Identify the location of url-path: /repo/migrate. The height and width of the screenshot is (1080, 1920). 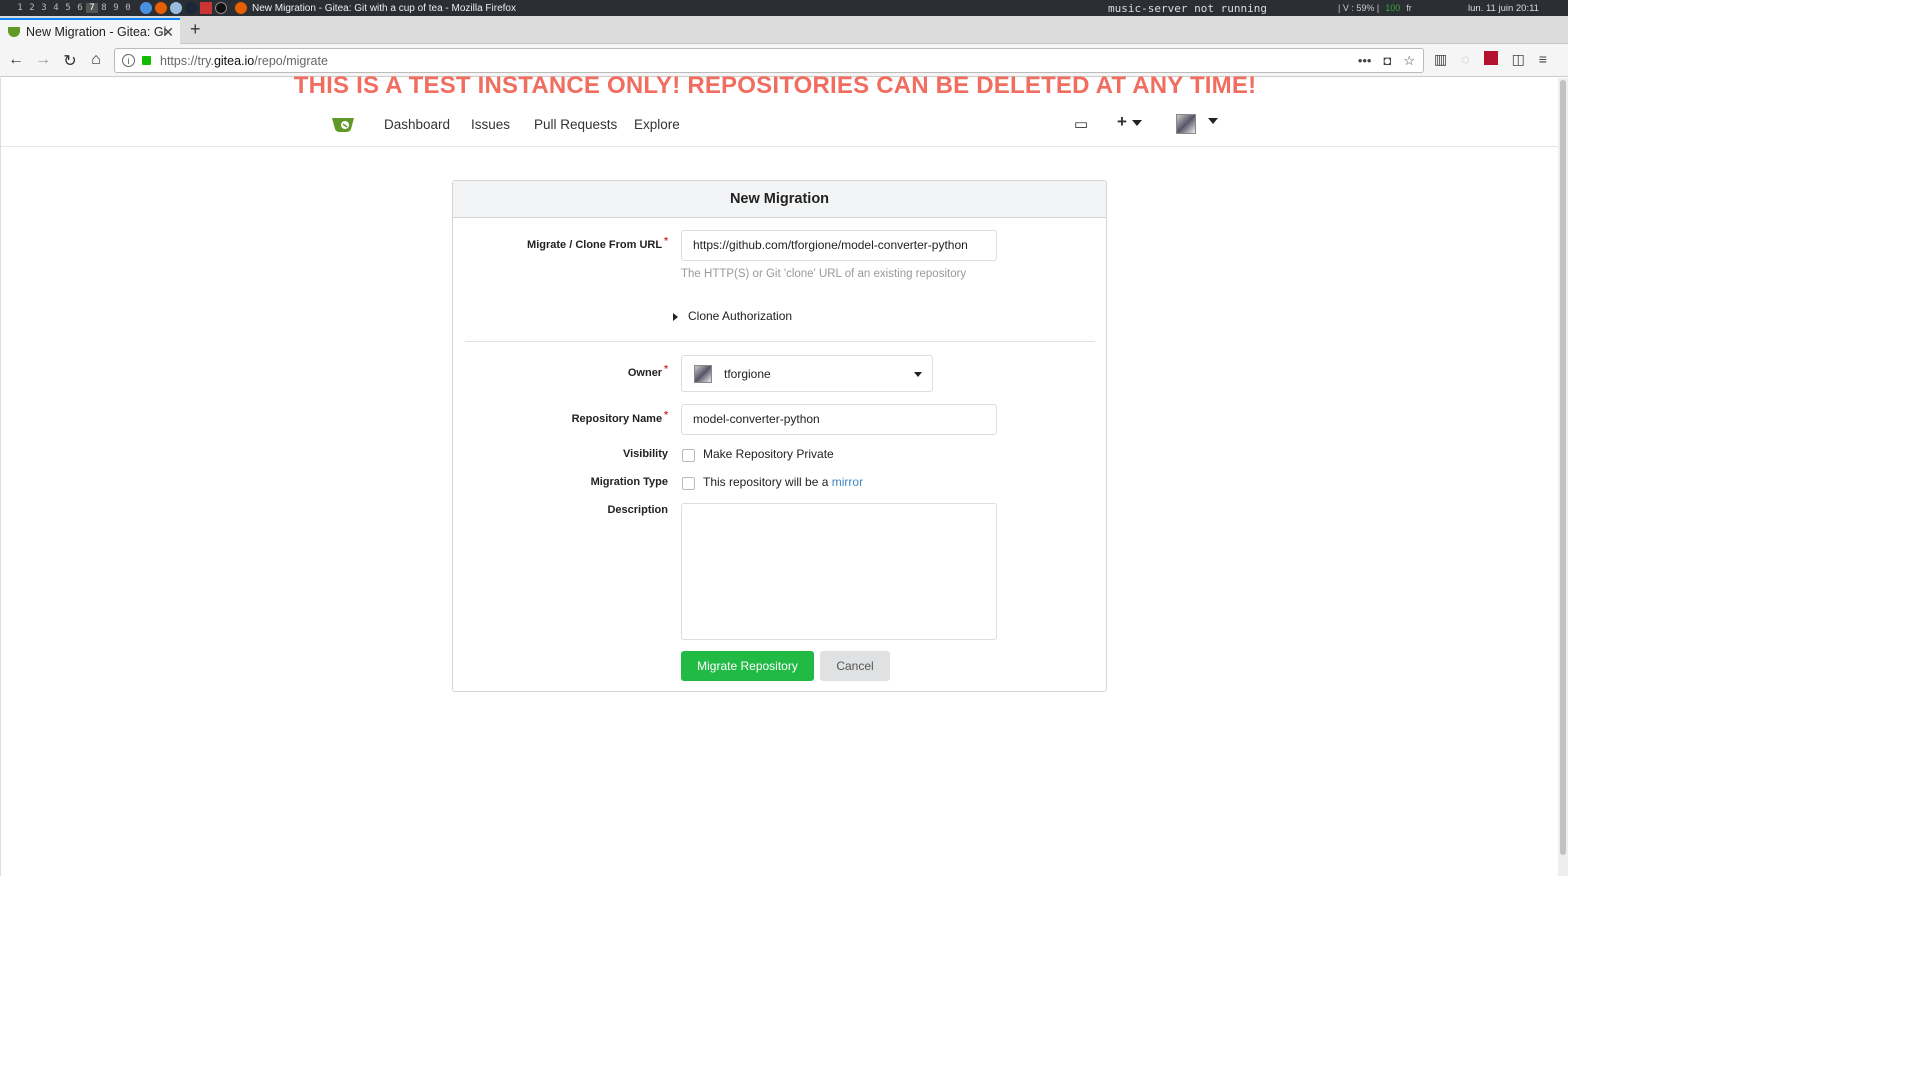
(291, 60).